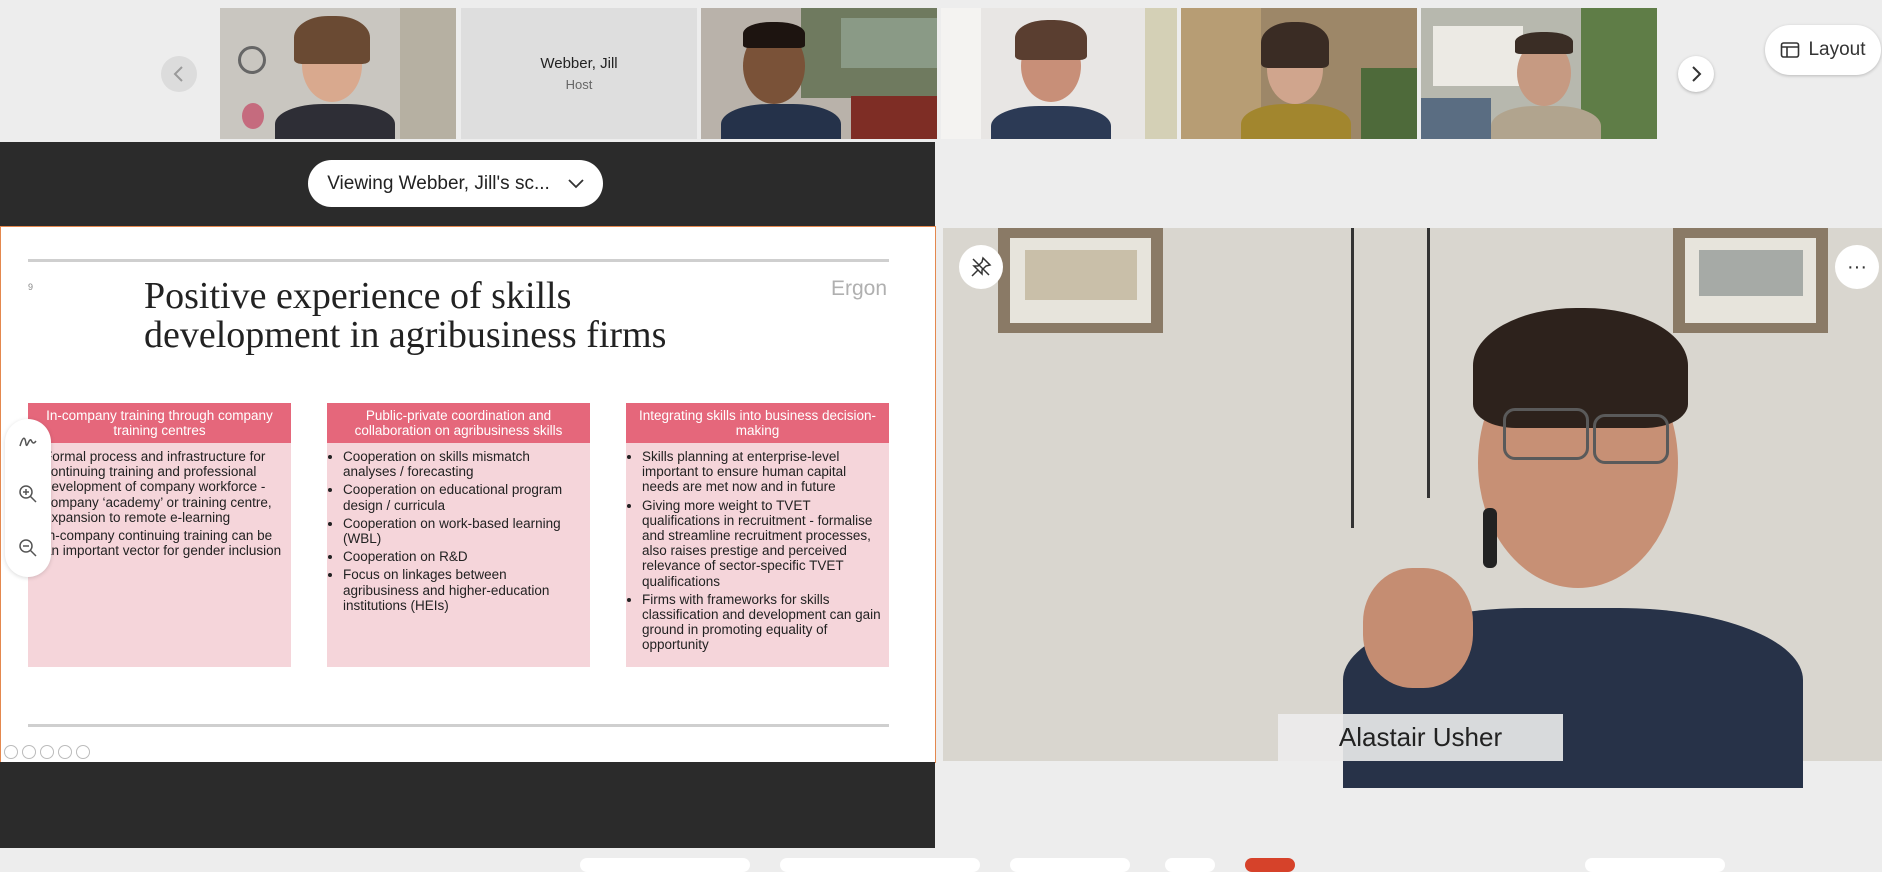 This screenshot has width=1882, height=872. I want to click on layout-label: Layout, so click(1837, 49).